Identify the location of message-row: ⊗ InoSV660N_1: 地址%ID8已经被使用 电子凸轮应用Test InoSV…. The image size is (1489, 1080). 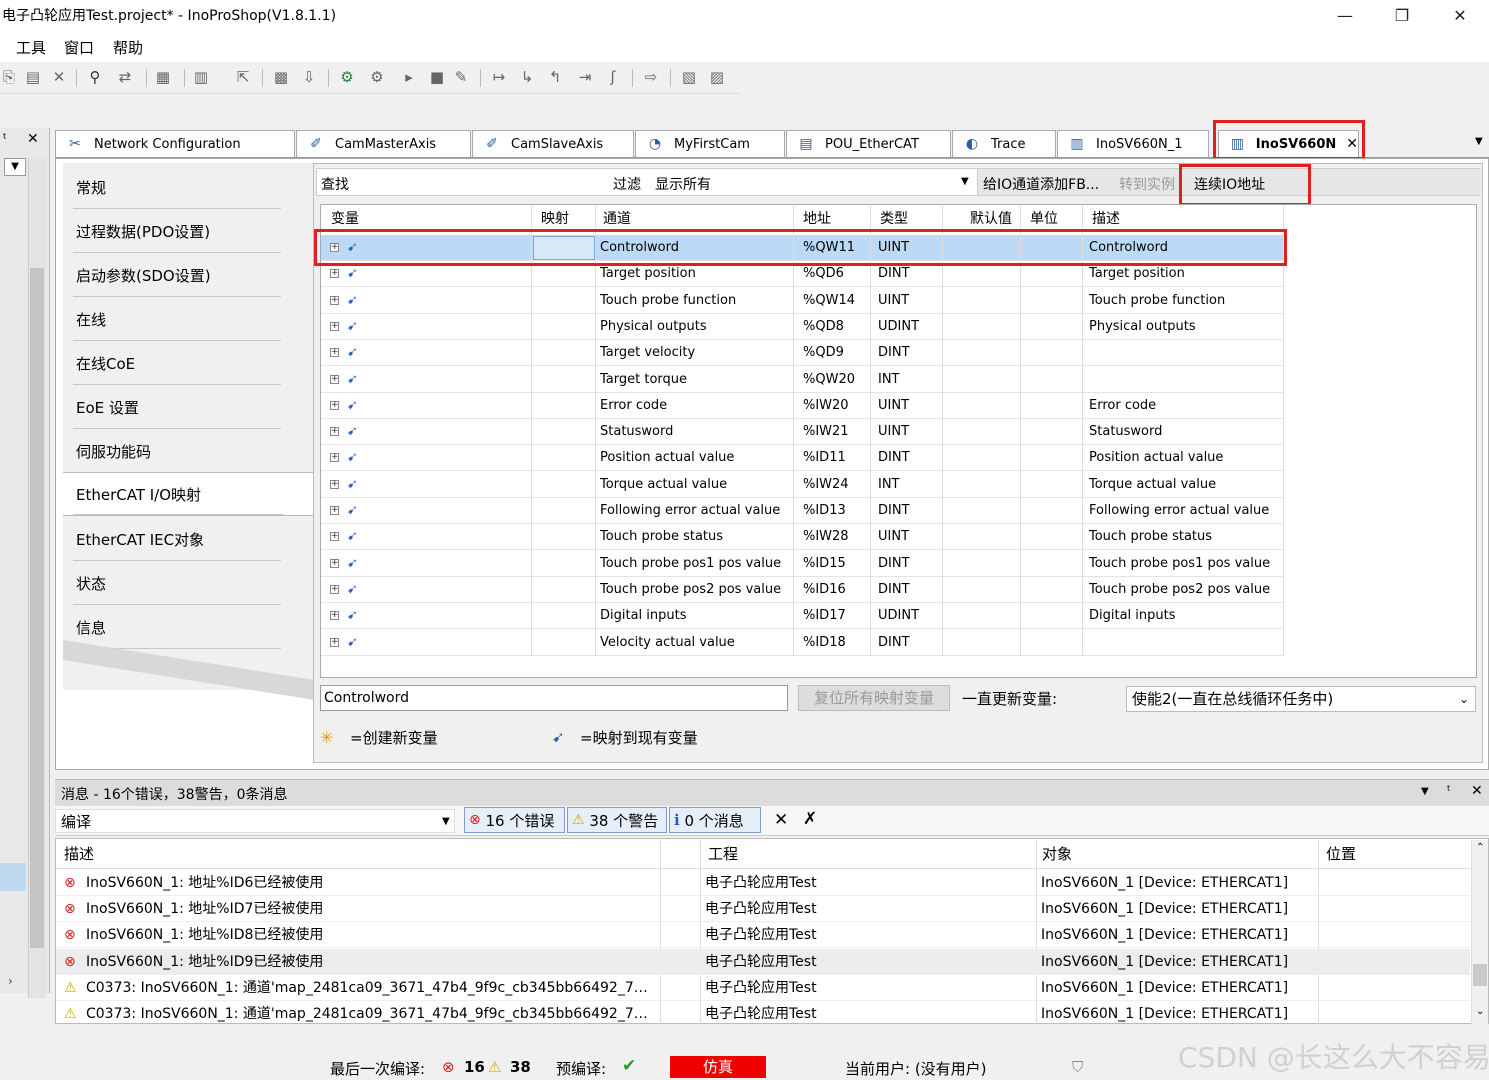
(763, 935).